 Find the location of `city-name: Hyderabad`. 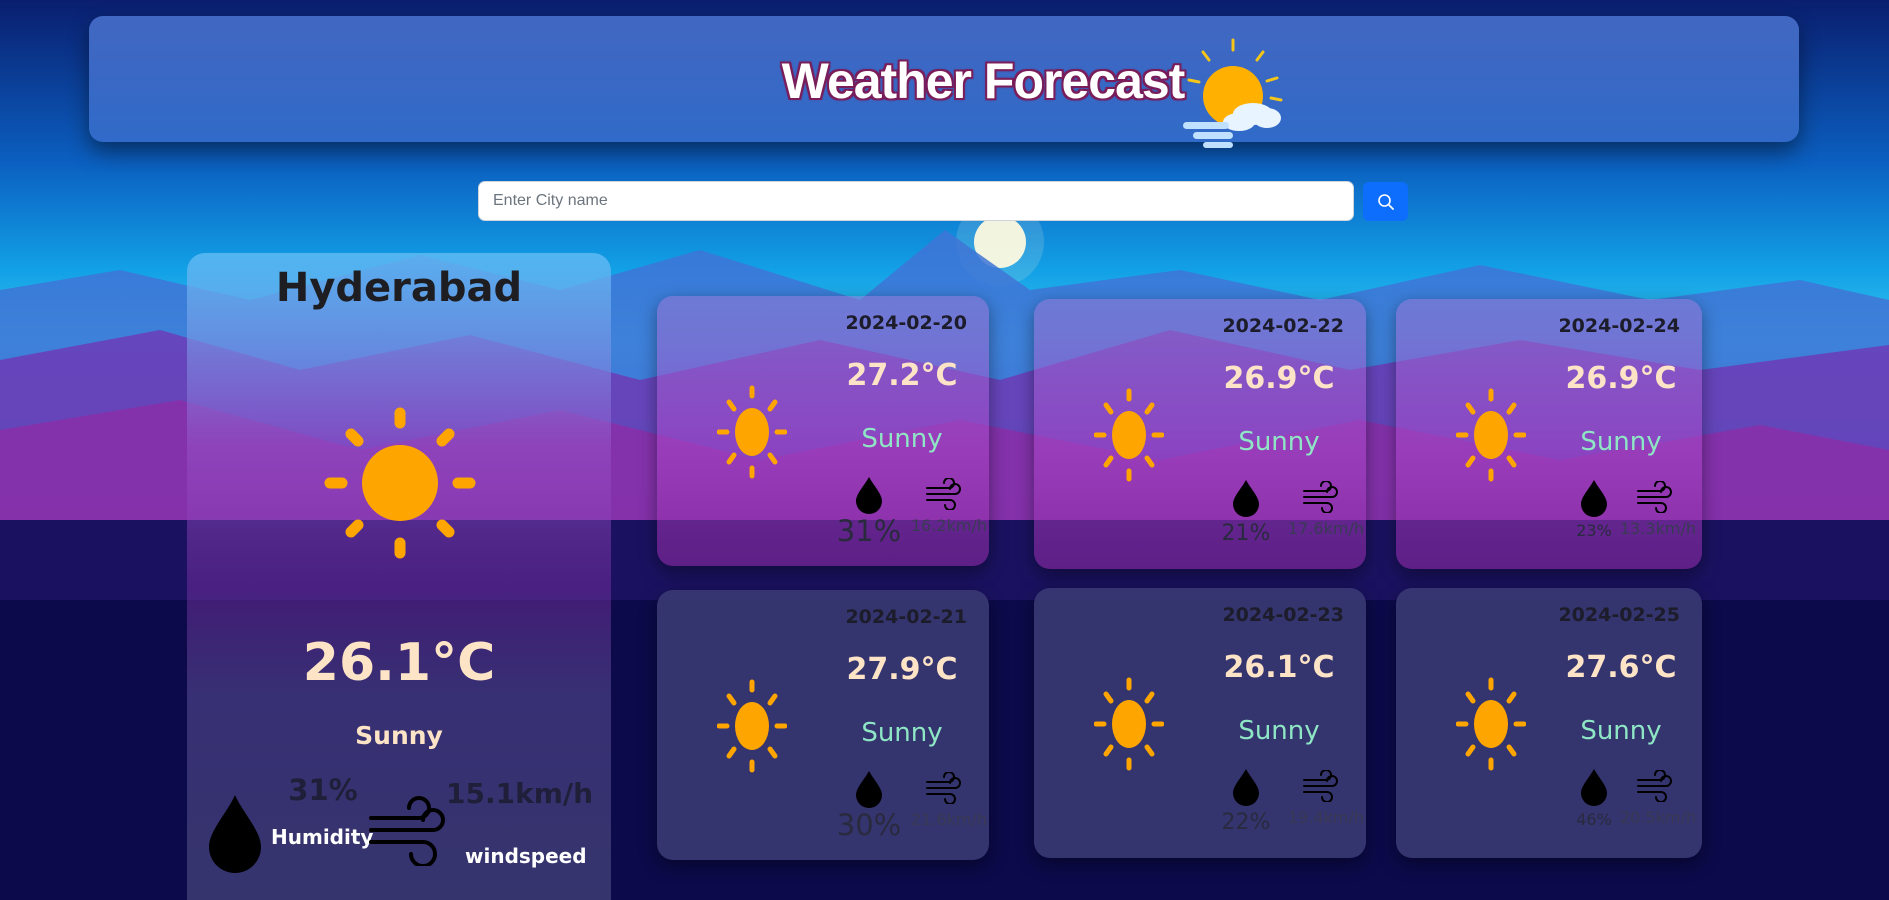

city-name: Hyderabad is located at coordinates (399, 288).